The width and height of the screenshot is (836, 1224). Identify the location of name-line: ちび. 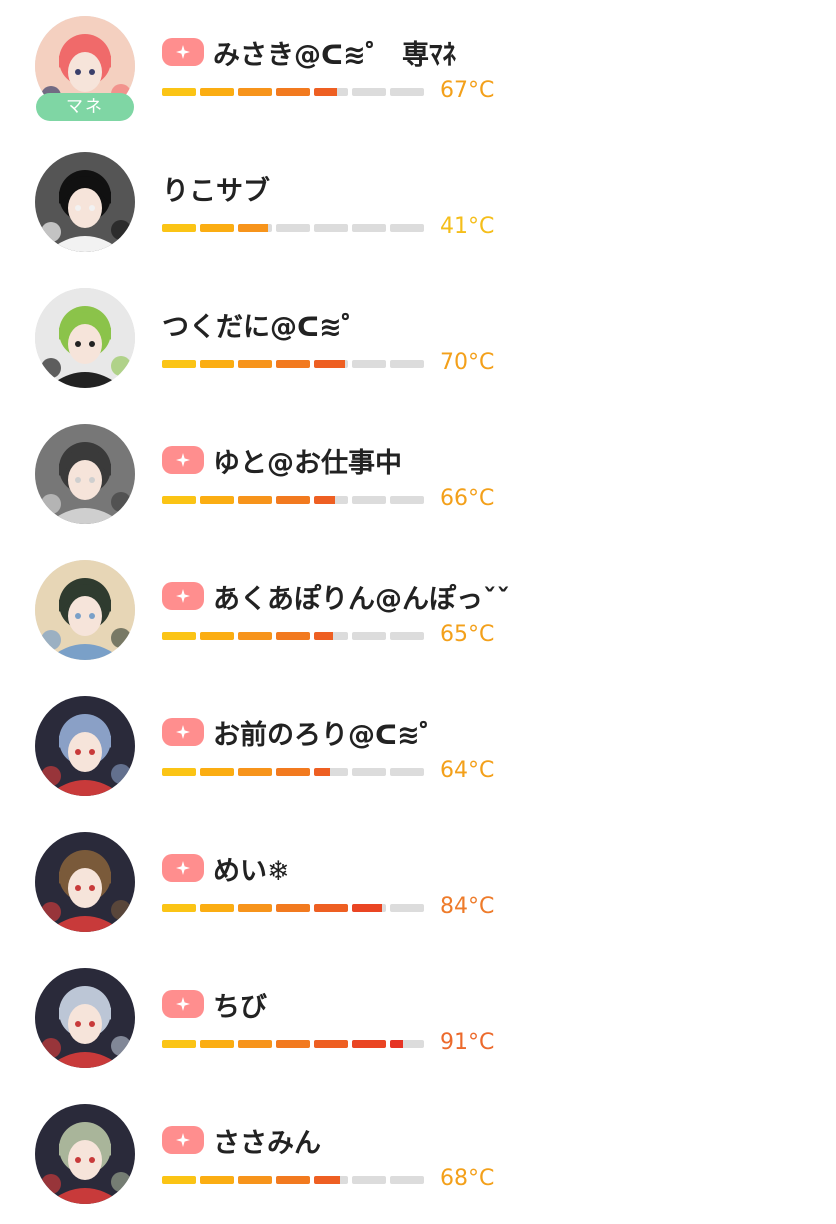
(214, 1004).